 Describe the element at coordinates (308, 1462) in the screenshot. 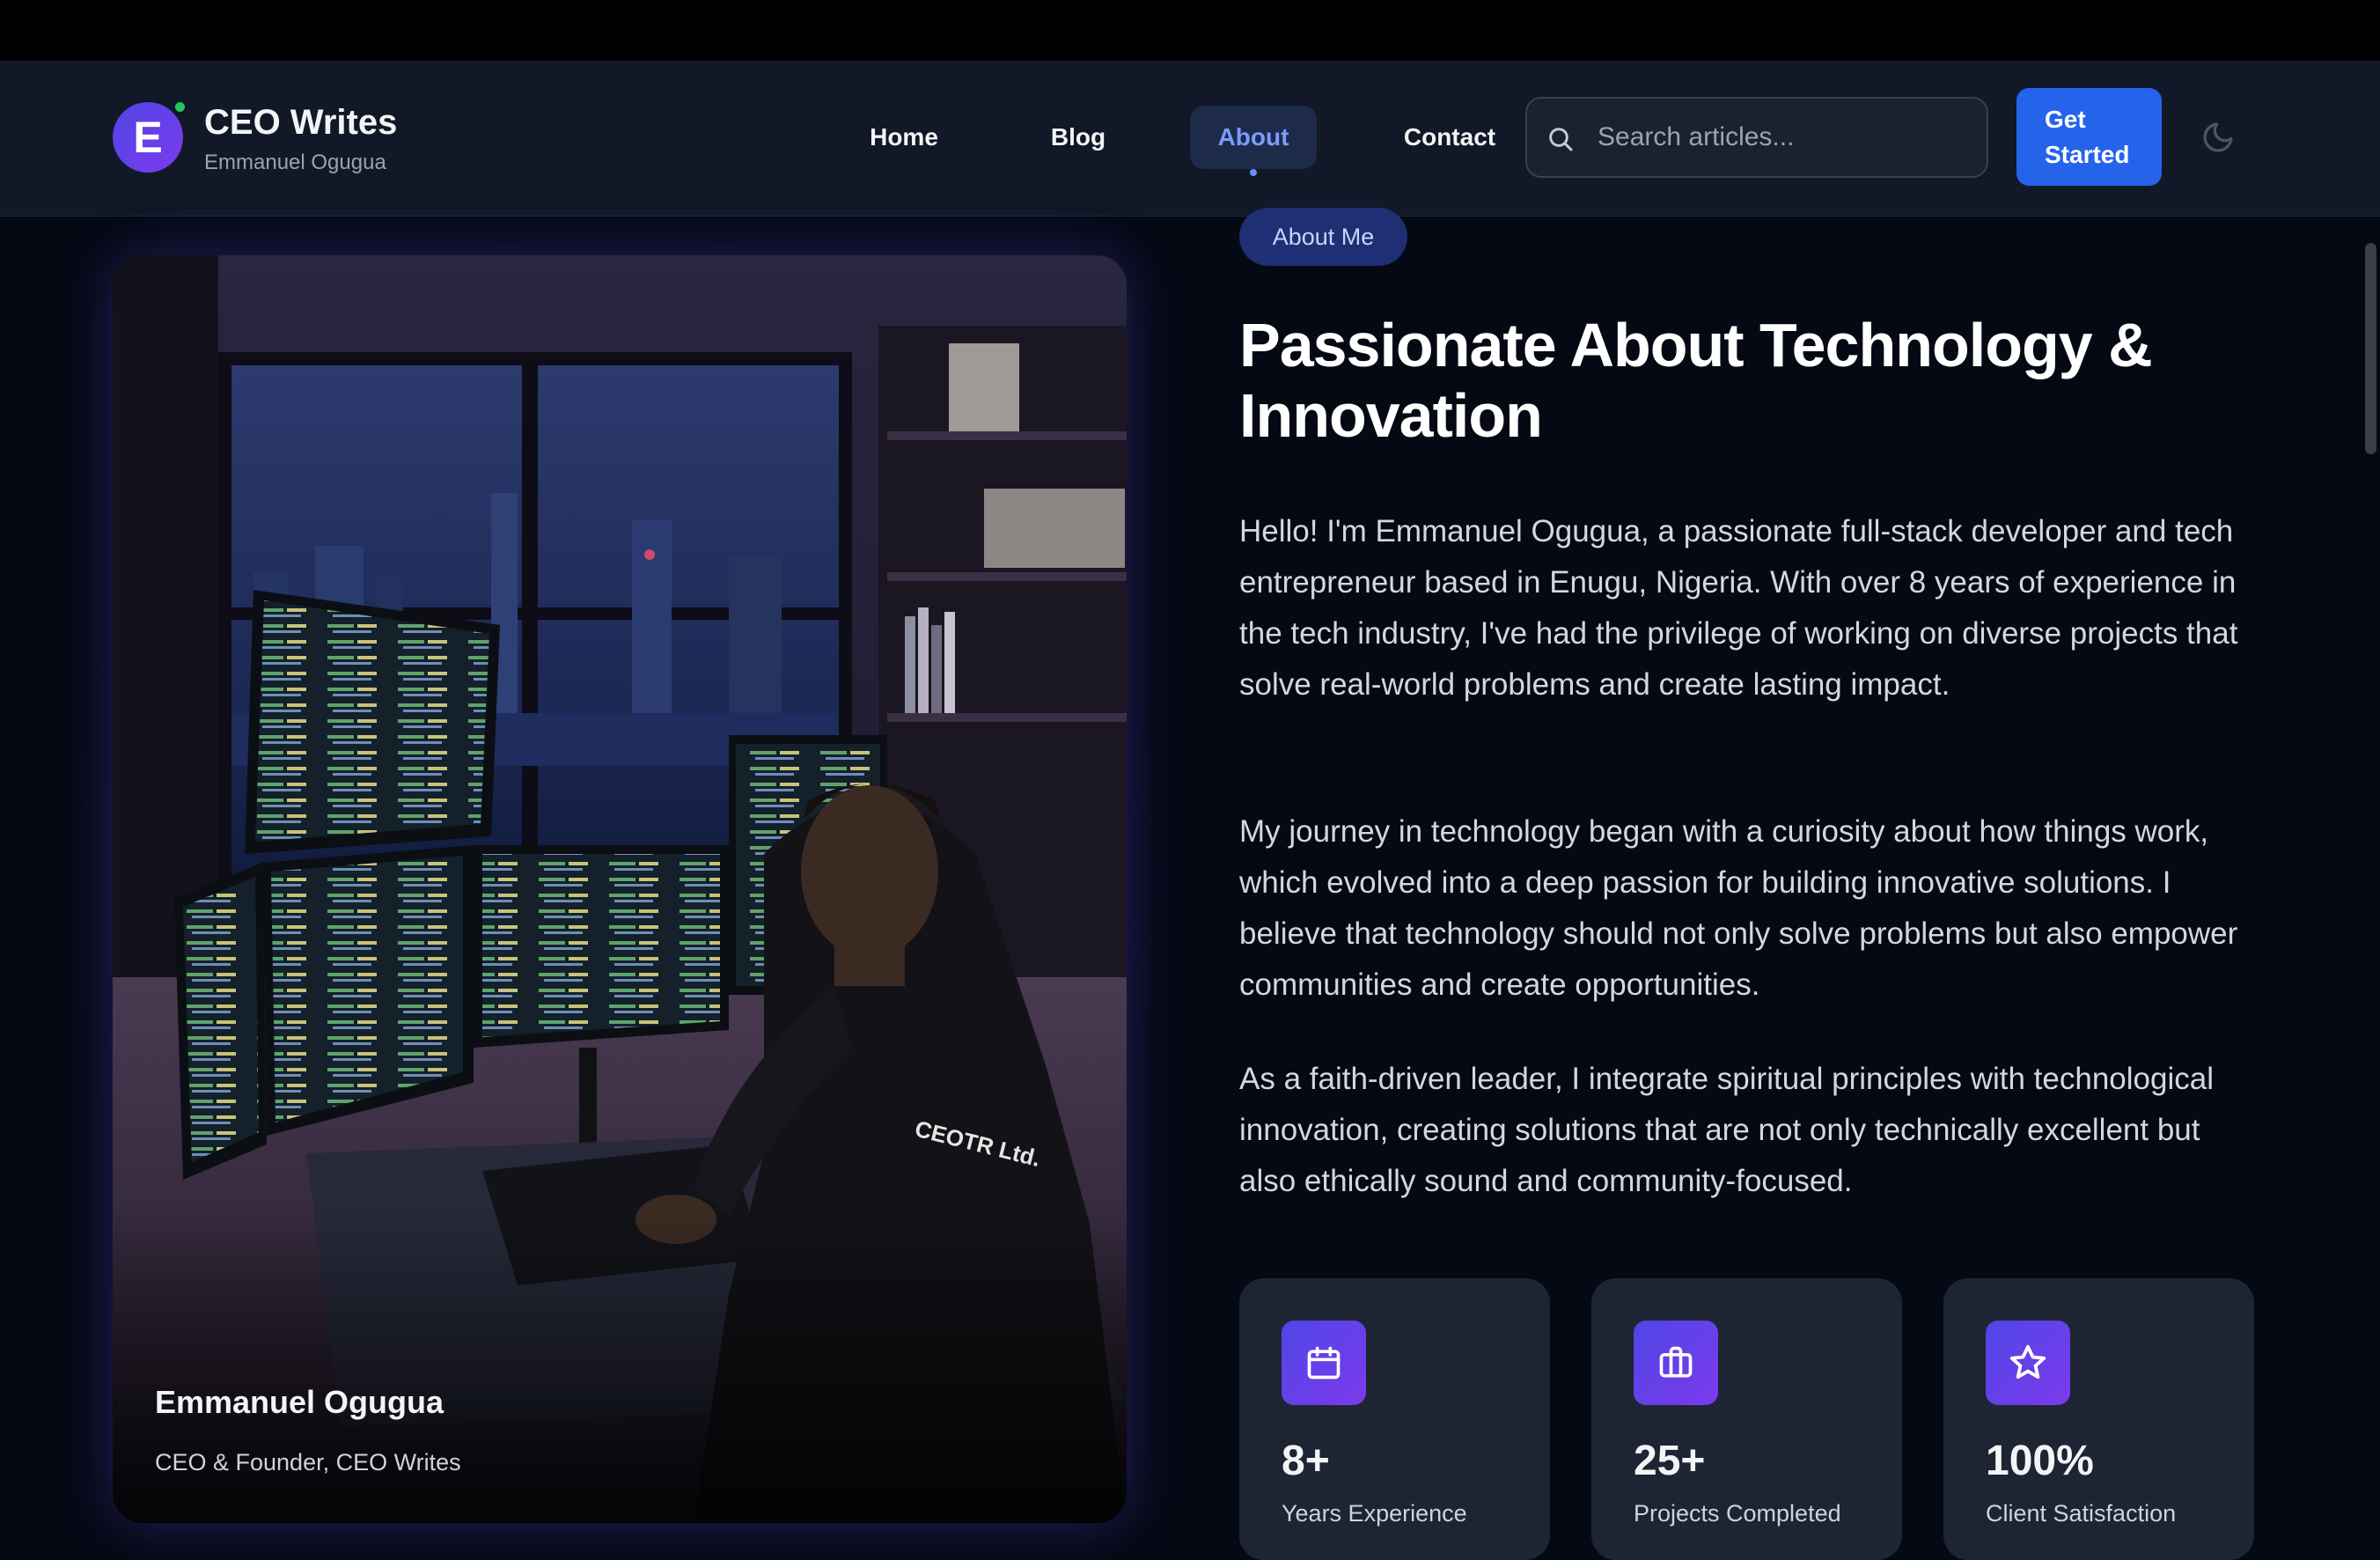

I see `photo-caption-role: CEO & Founder, CEO Writes` at that location.